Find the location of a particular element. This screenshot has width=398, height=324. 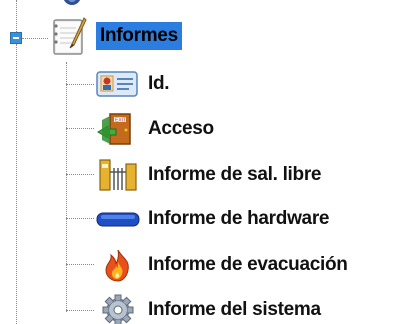

svg-text: EXIT is located at coordinates (120, 121).